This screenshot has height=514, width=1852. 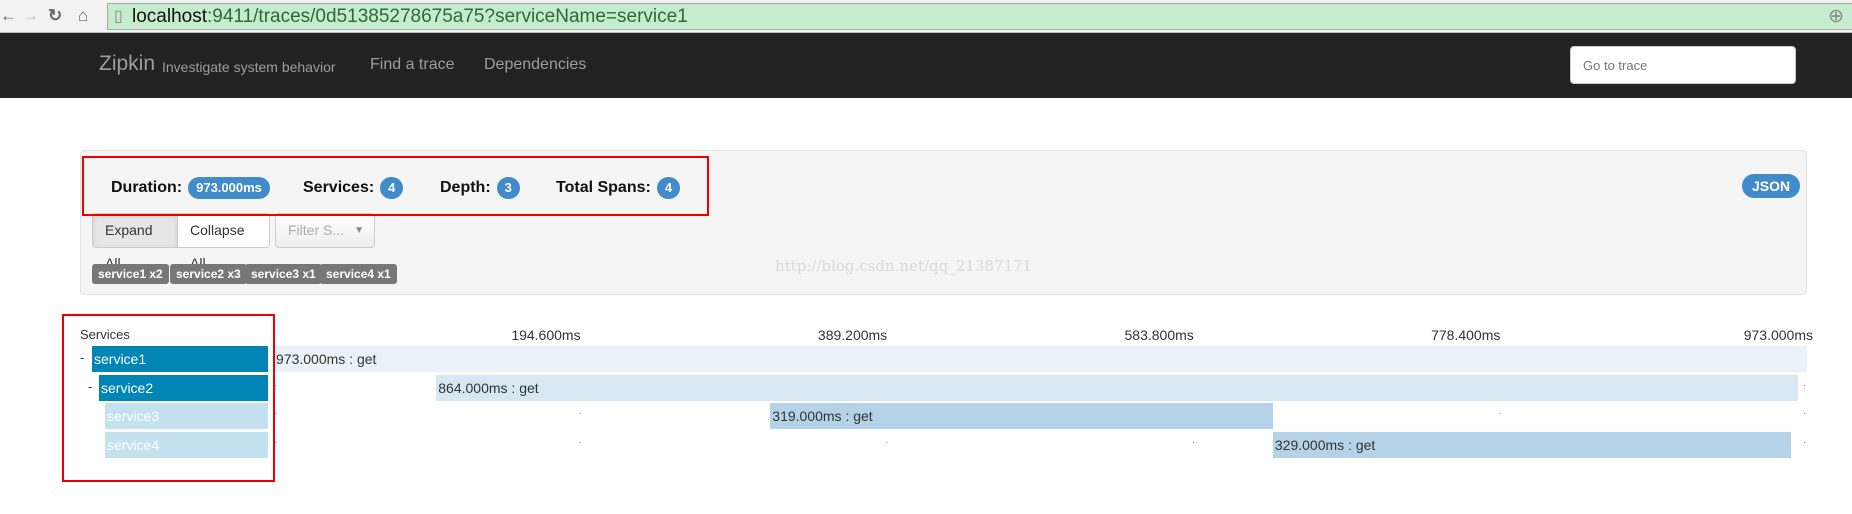 What do you see at coordinates (1117, 387) in the screenshot?
I see `span-bar: 864.000ms : get` at bounding box center [1117, 387].